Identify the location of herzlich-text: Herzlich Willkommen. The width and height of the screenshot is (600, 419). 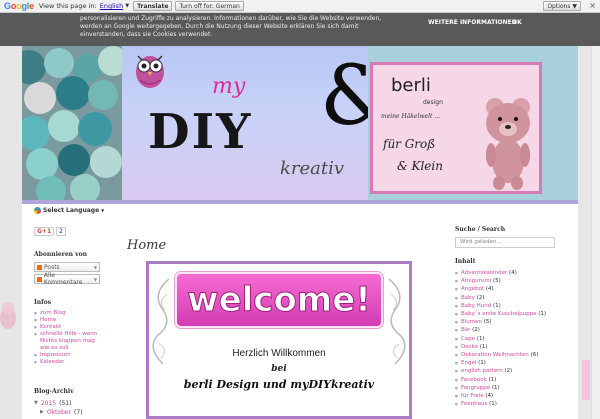
(279, 353).